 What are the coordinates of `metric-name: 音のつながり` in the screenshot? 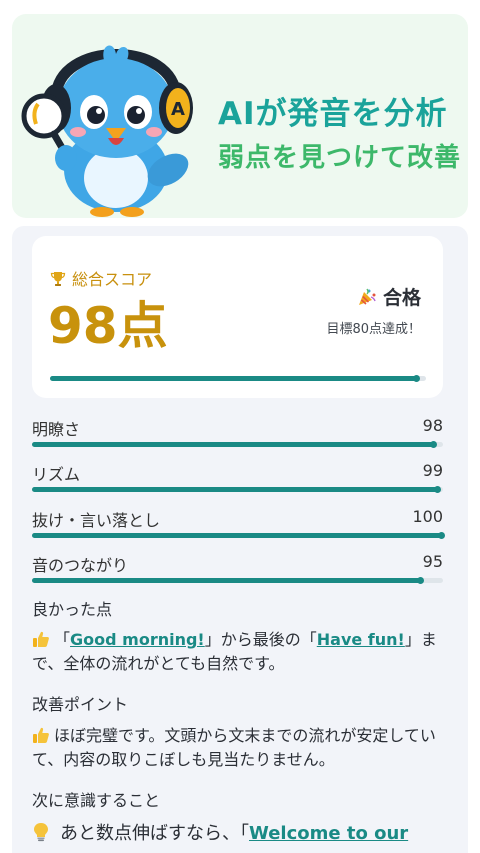 It's located at (80, 565).